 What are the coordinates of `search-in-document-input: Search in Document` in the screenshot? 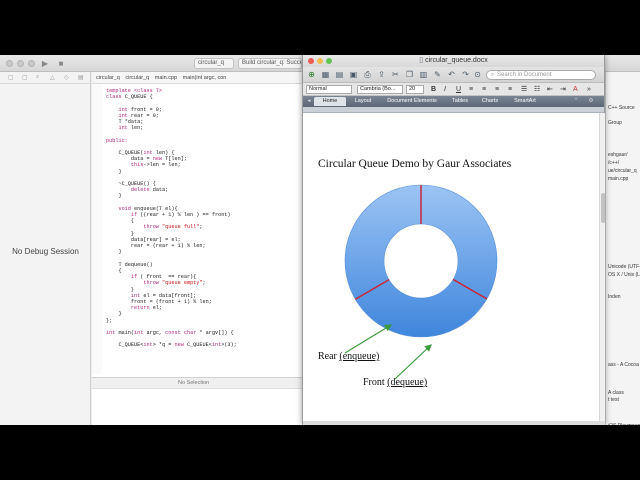 It's located at (541, 75).